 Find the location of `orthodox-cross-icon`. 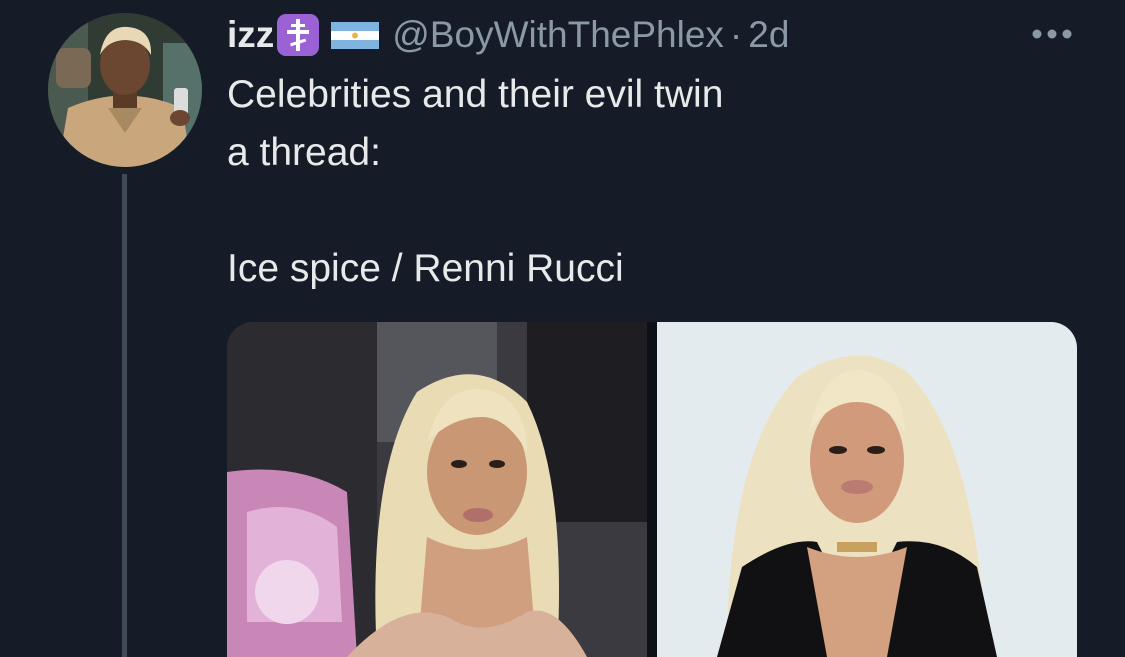

orthodox-cross-icon is located at coordinates (298, 35).